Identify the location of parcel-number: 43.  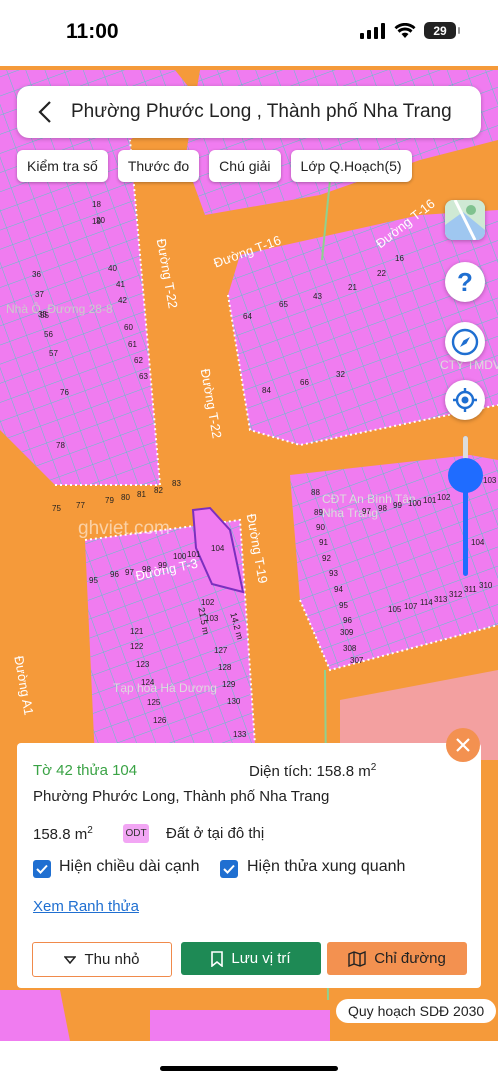
(317, 296).